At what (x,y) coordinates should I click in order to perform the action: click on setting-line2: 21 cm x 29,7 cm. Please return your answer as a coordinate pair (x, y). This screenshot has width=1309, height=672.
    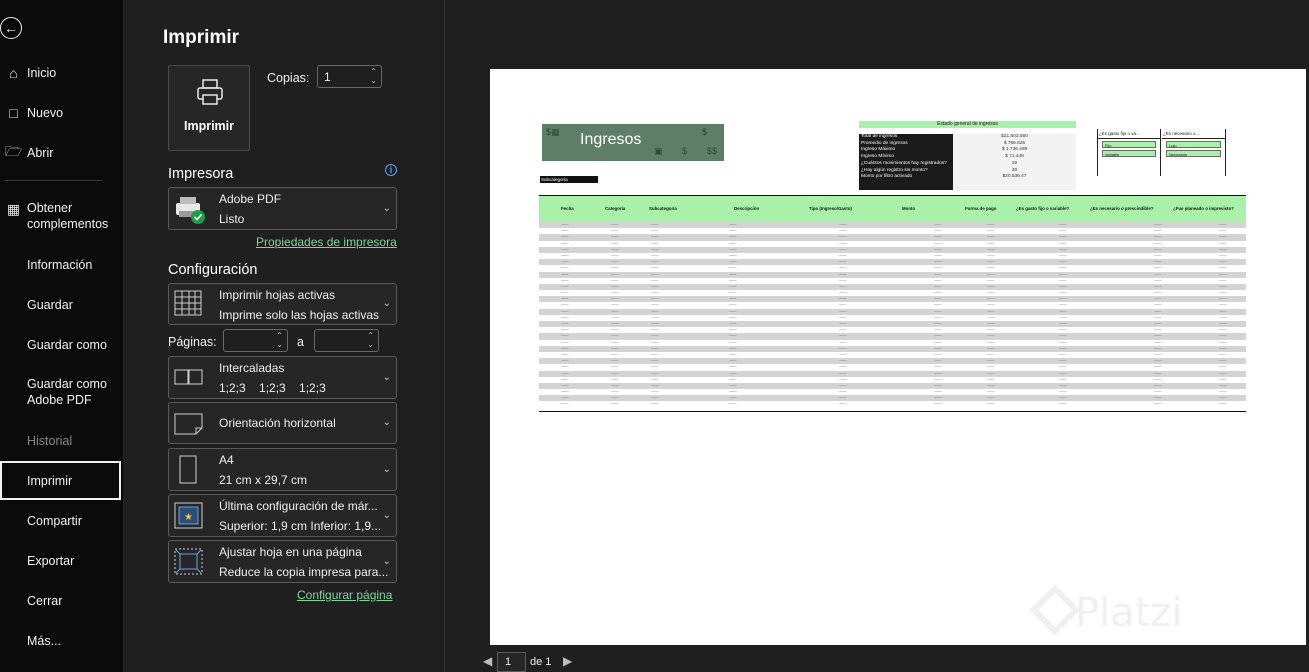
    Looking at the image, I should click on (263, 480).